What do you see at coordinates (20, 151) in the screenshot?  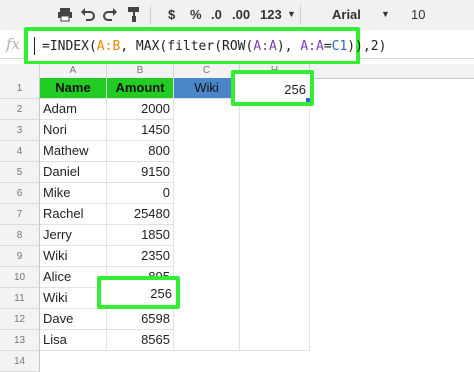 I see `row-header: 4` at bounding box center [20, 151].